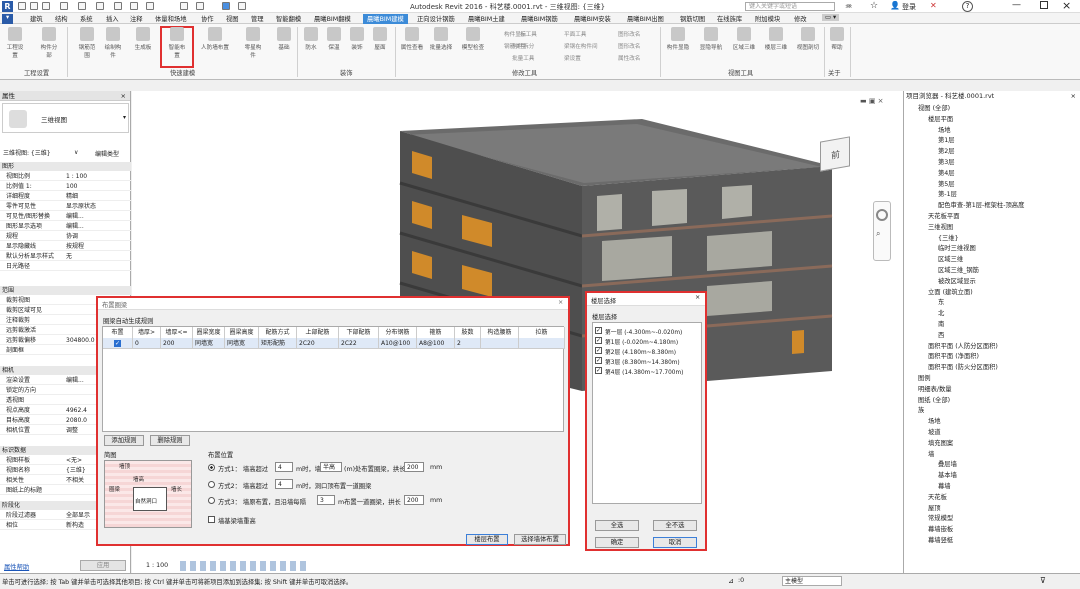 Image resolution: width=1080 pixels, height=589 pixels. What do you see at coordinates (941, 334) in the screenshot?
I see `browser-tree-item: 西` at bounding box center [941, 334].